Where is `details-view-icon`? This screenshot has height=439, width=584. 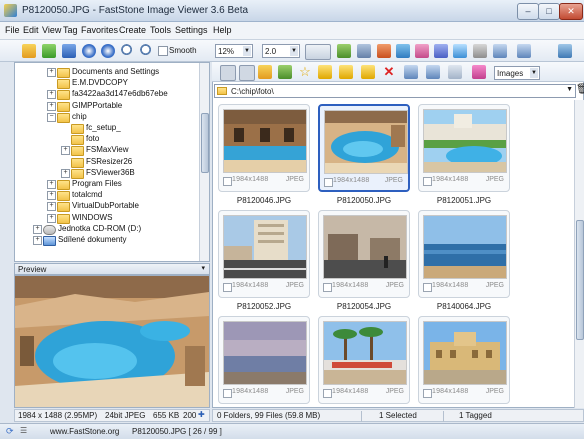
details-view-icon is located at coordinates (455, 72).